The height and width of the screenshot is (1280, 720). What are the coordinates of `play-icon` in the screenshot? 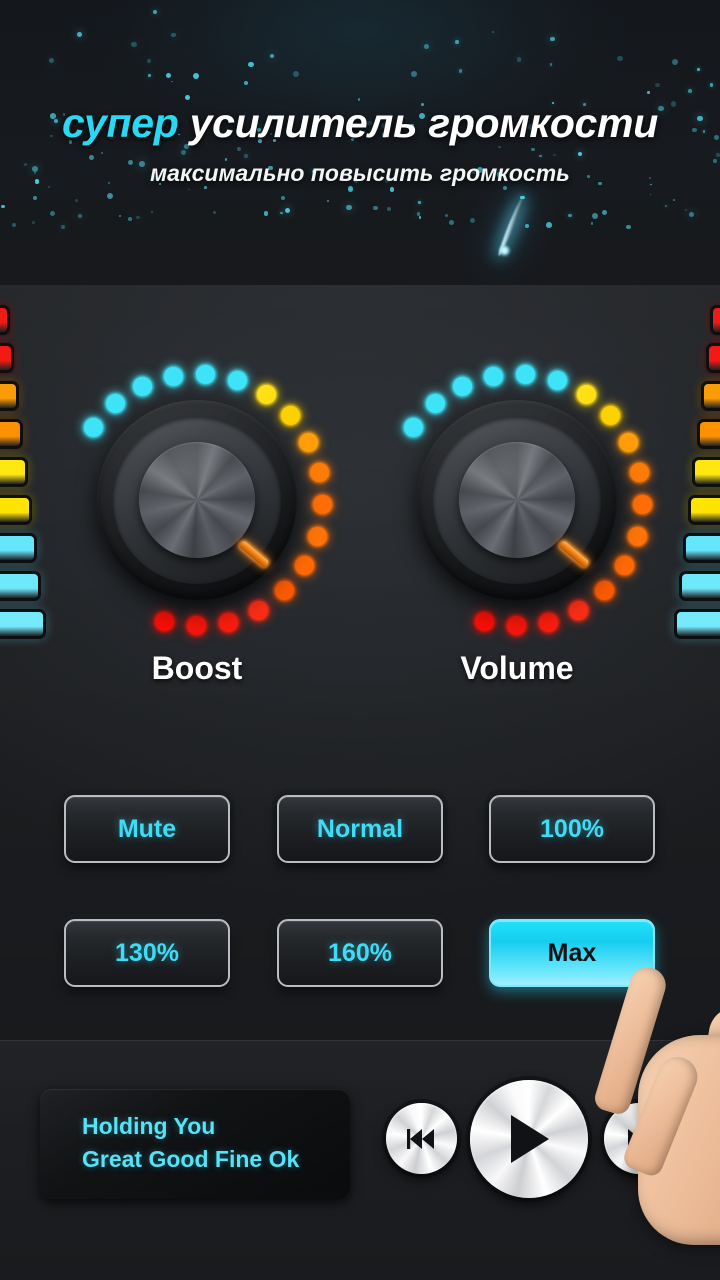 It's located at (530, 1139).